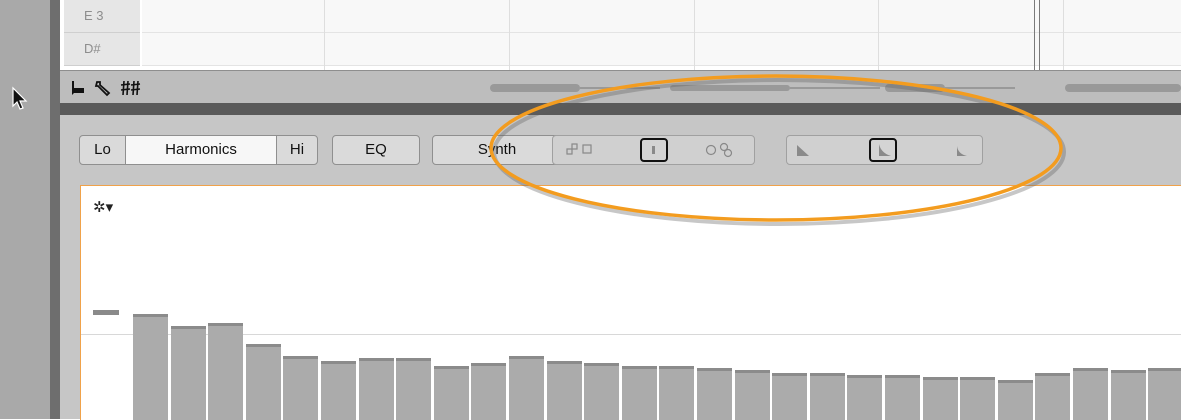  I want to click on panel-divider, so click(55, 209).